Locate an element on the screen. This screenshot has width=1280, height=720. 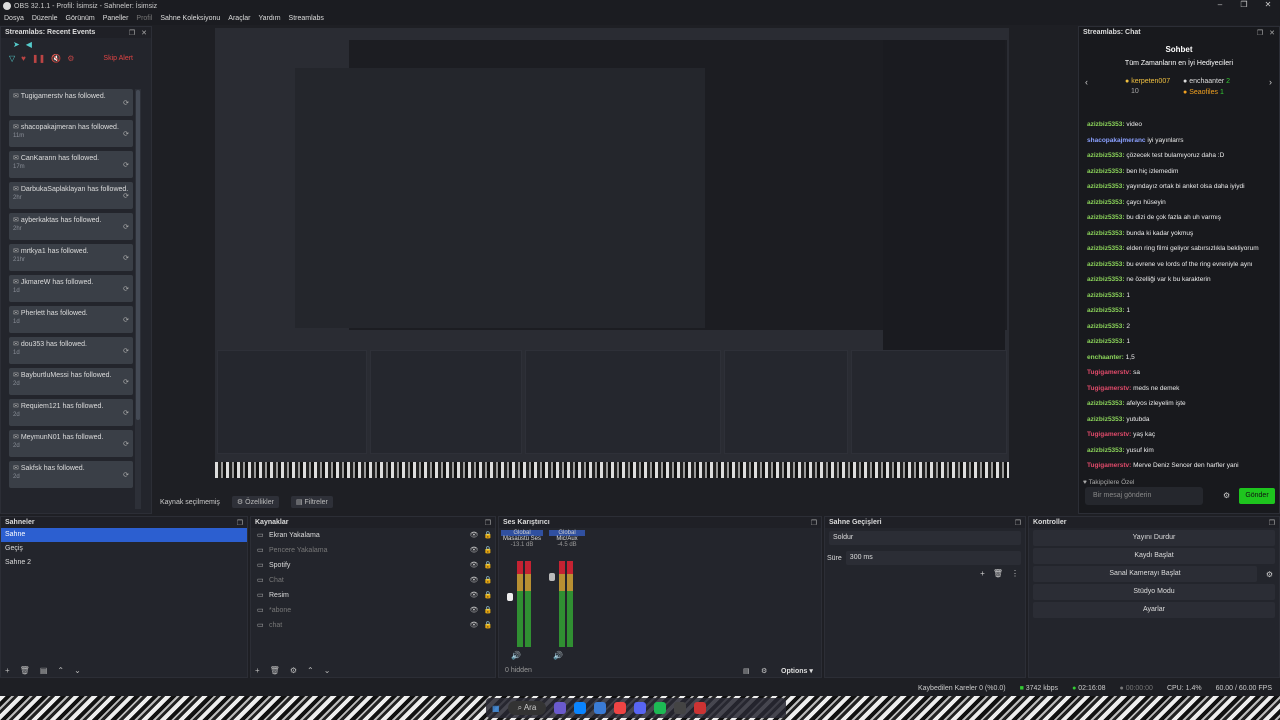
settings-button: Ayarlar is located at coordinates (1154, 610).